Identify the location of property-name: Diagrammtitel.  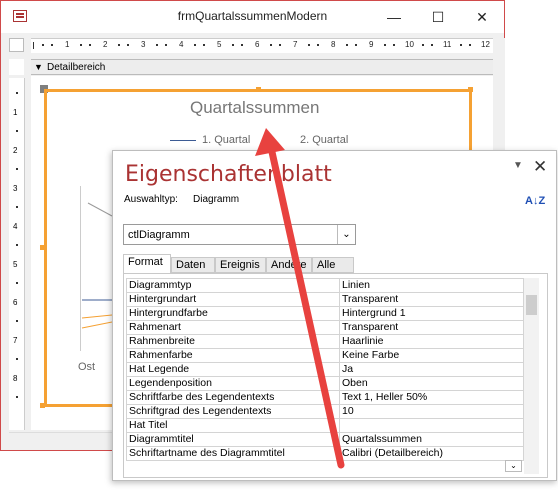
(233, 439).